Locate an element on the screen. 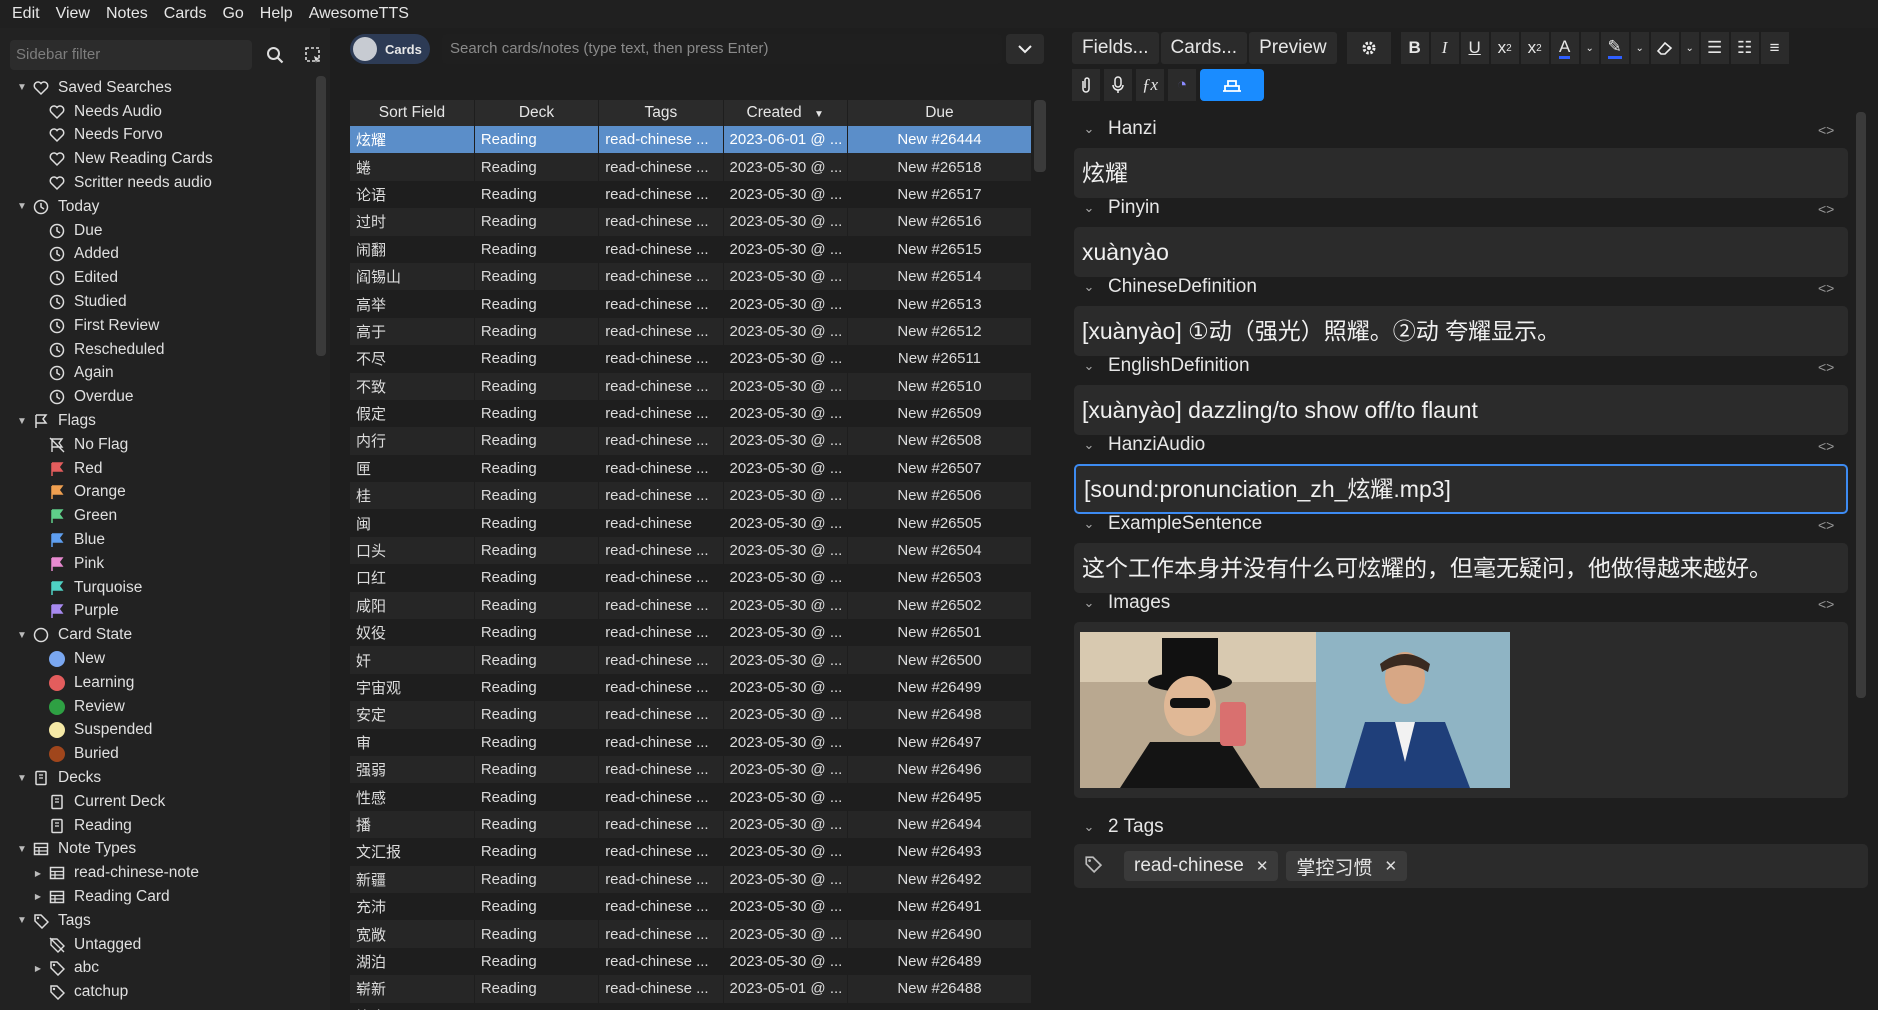  menu-awesometts: AwesomeTTS is located at coordinates (359, 14).